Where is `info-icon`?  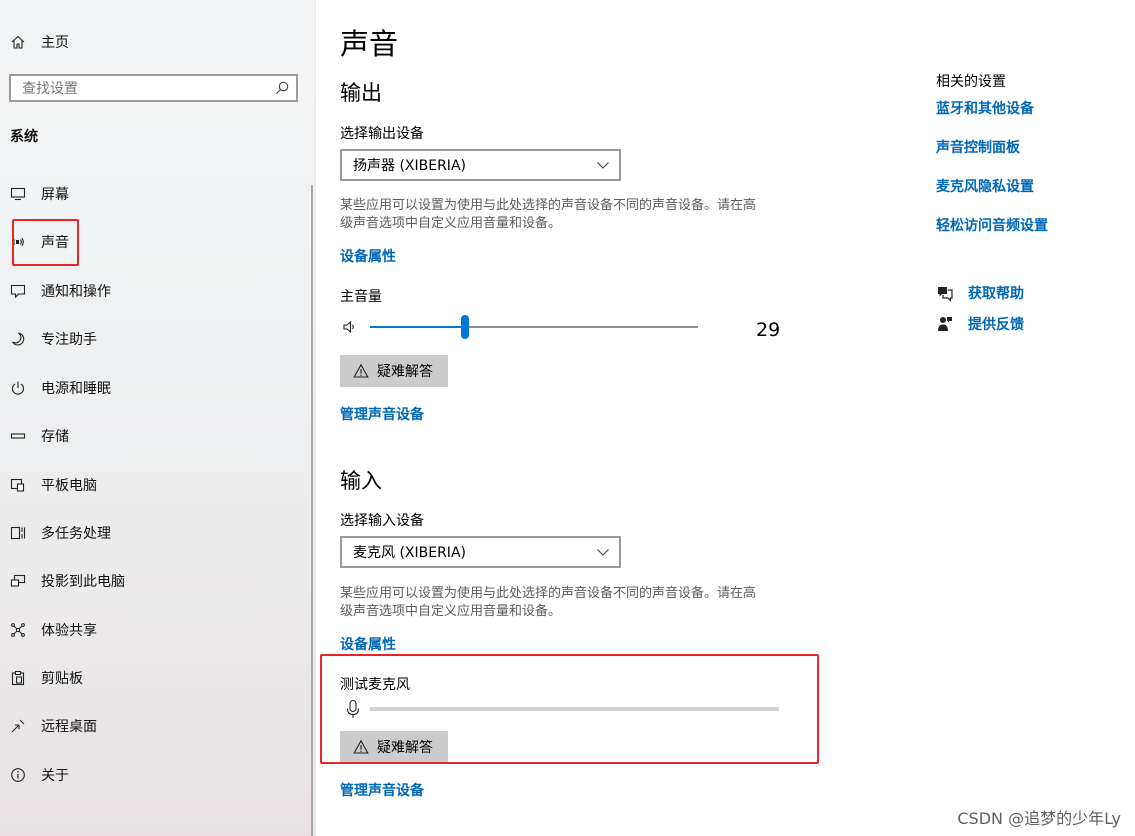
info-icon is located at coordinates (18, 775).